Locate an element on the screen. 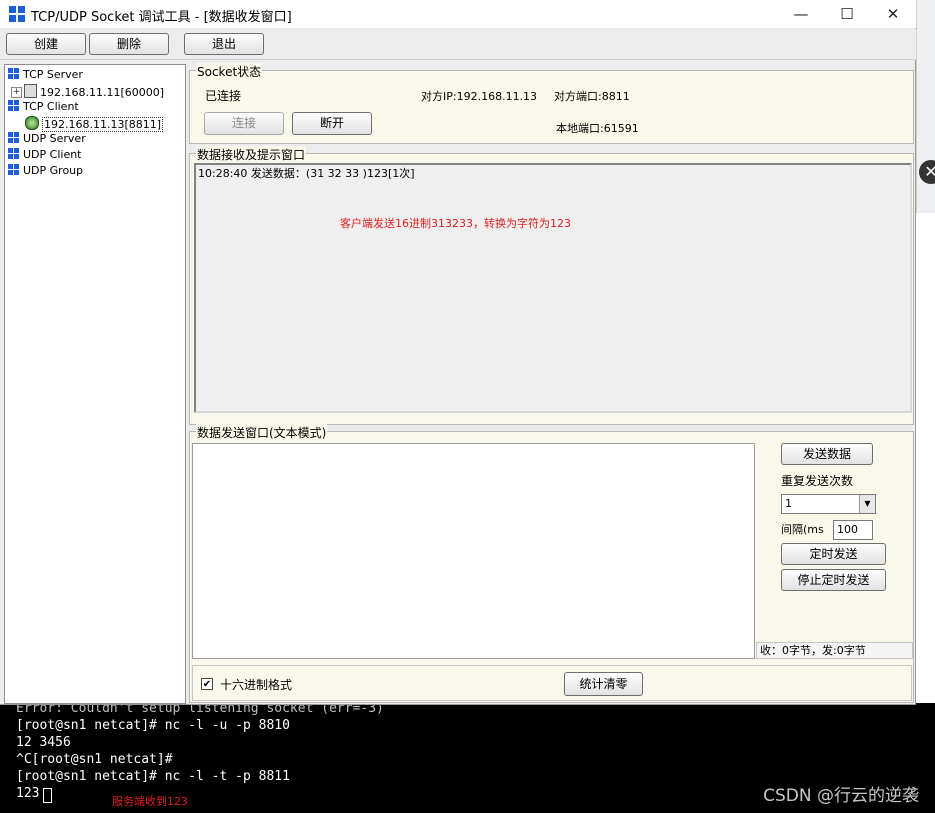 The width and height of the screenshot is (935, 813). minimize-button: — is located at coordinates (801, 14).